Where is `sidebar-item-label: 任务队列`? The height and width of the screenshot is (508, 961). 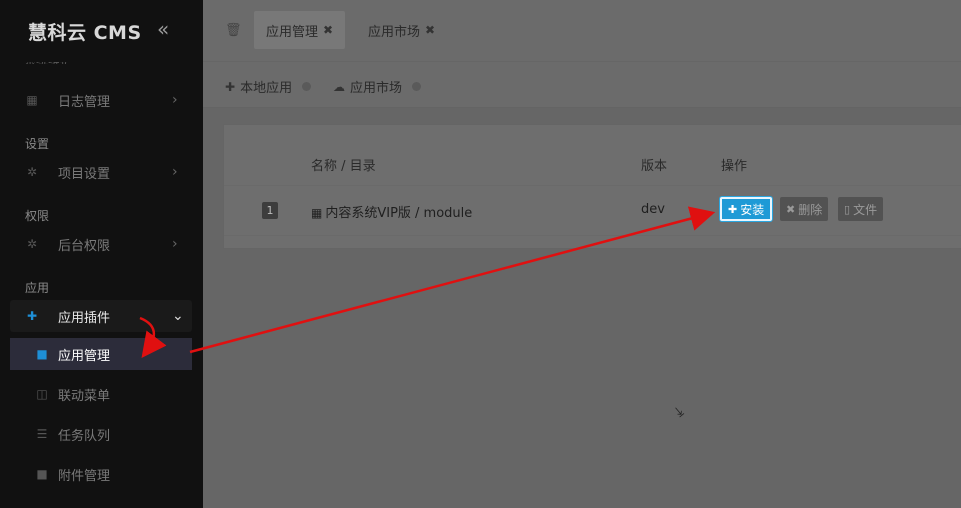 sidebar-item-label: 任务队列 is located at coordinates (84, 436).